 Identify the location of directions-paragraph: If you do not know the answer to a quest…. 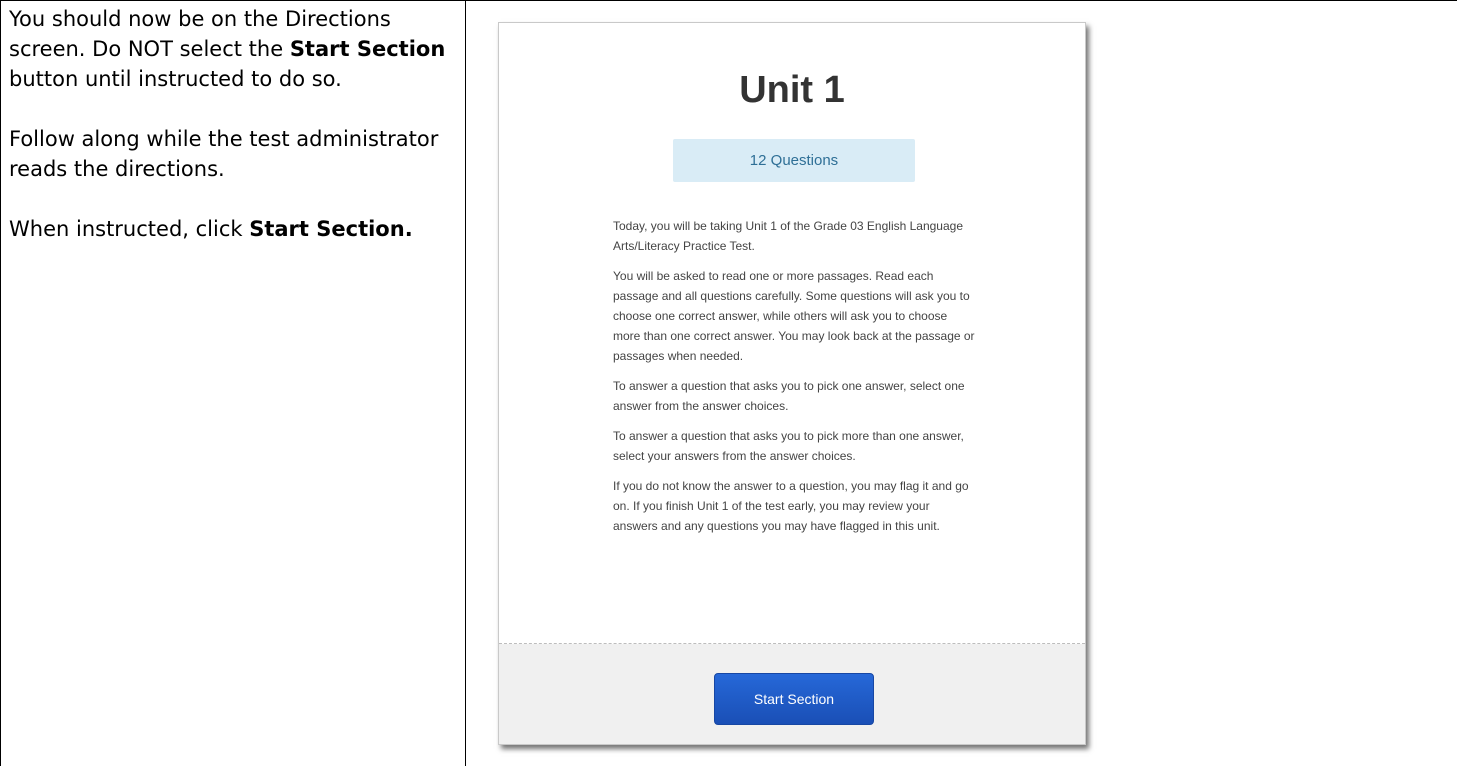
(791, 506).